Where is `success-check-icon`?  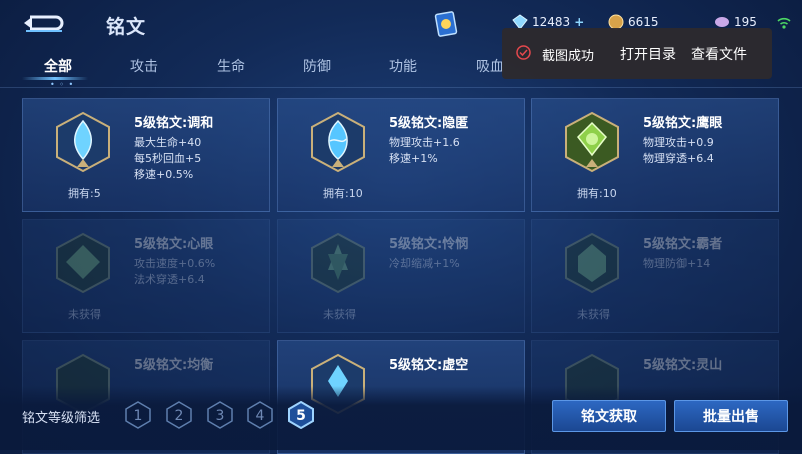
success-check-icon is located at coordinates (523, 52).